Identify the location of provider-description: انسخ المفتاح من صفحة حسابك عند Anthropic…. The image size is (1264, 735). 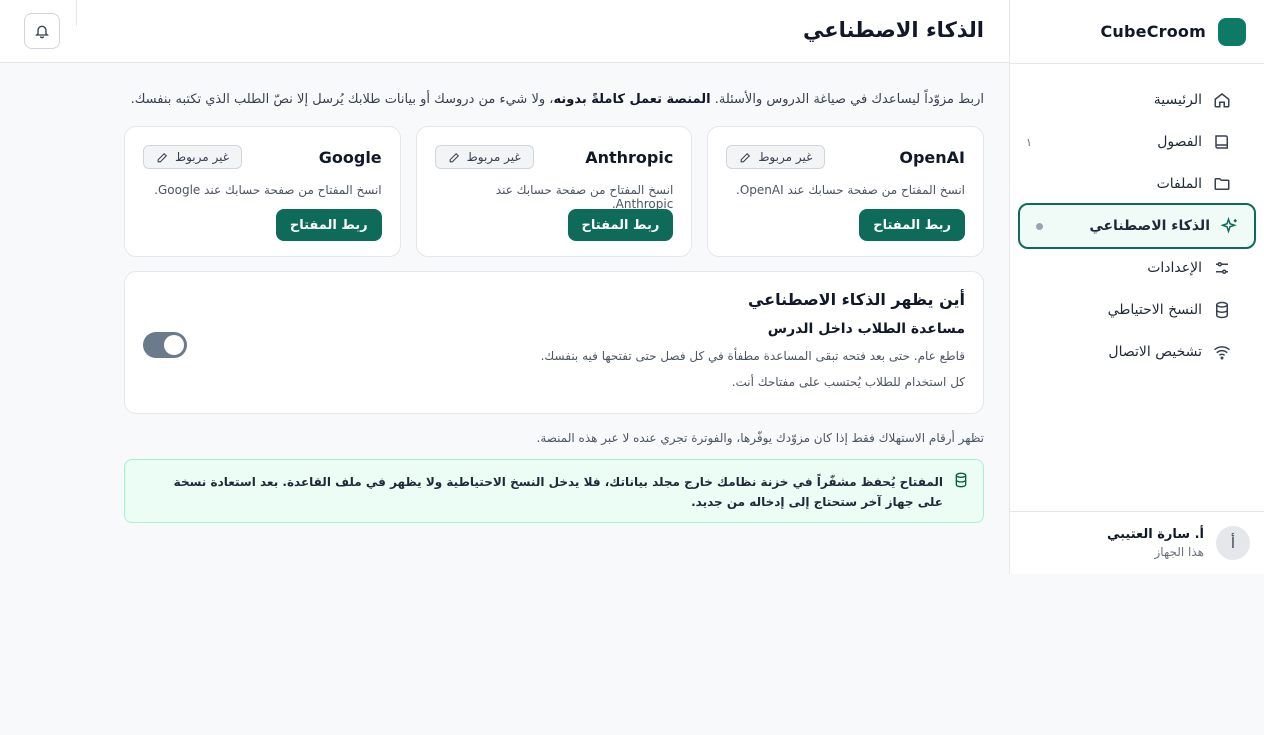
(584, 197).